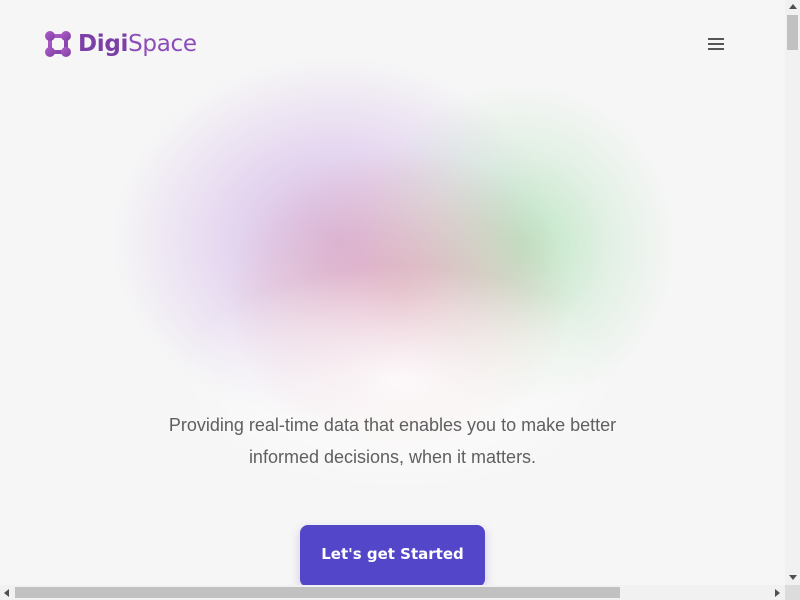 Image resolution: width=800 pixels, height=600 pixels. Describe the element at coordinates (162, 44) in the screenshot. I see `brand-name-part2: Space` at that location.